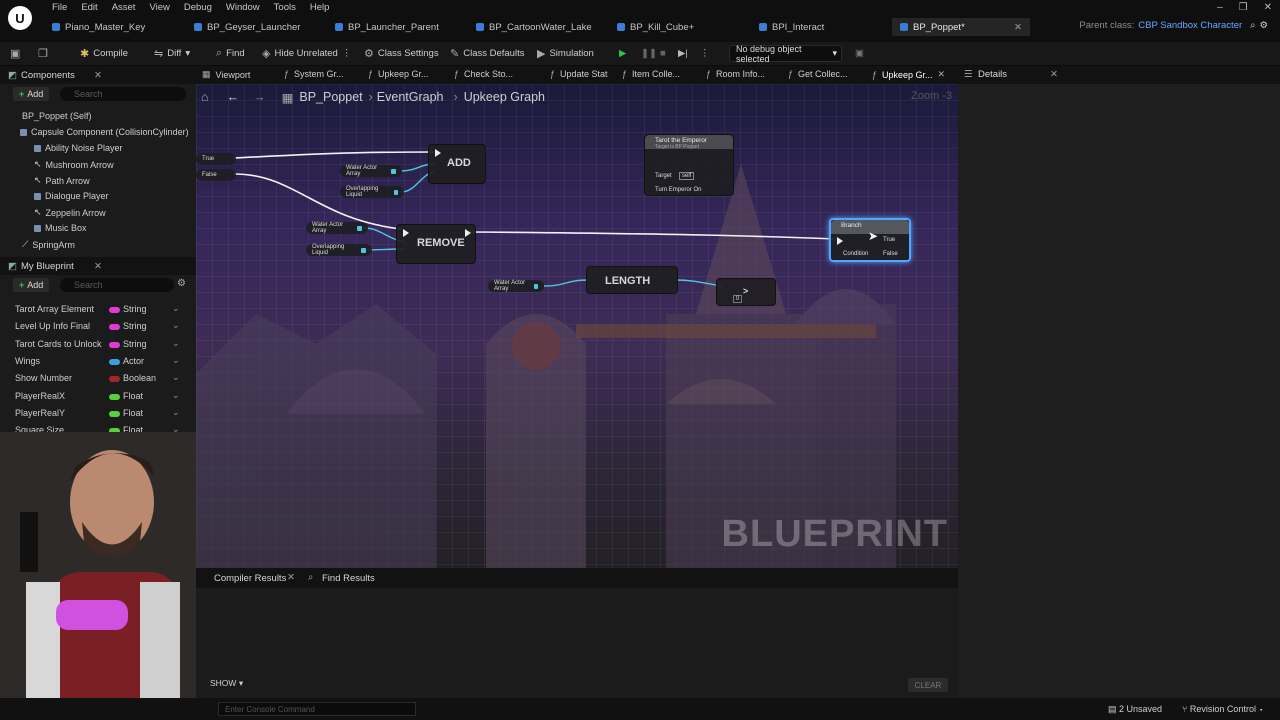 This screenshot has height=720, width=1280. Describe the element at coordinates (317, 709) in the screenshot. I see `console-command-input: Enter Console Command` at that location.